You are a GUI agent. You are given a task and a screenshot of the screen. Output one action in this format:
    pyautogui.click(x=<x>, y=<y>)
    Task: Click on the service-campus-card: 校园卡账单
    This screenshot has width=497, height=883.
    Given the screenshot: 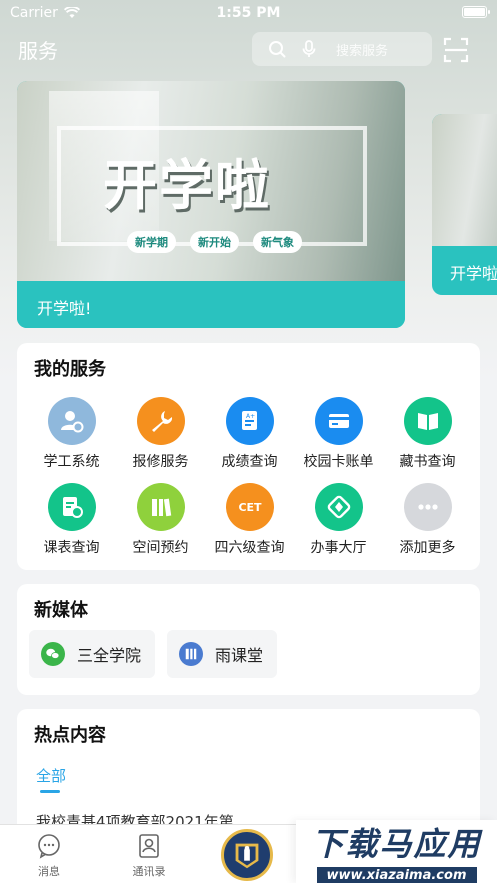 What is the action you would take?
    pyautogui.click(x=338, y=434)
    